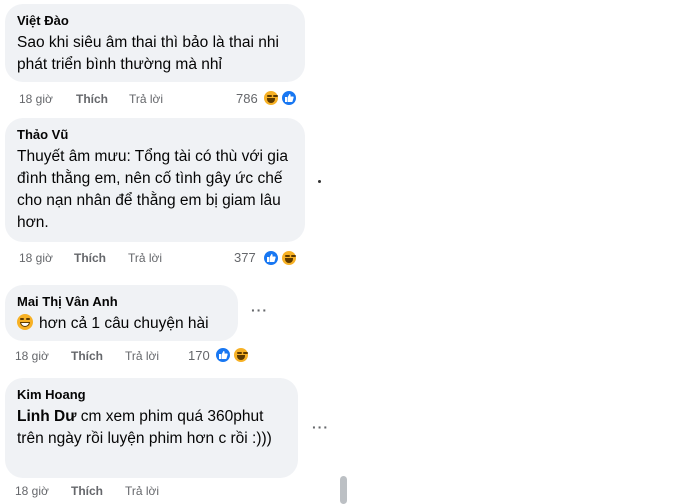  Describe the element at coordinates (155, 134) in the screenshot. I see `comment-author: Thảo Vũ` at that location.